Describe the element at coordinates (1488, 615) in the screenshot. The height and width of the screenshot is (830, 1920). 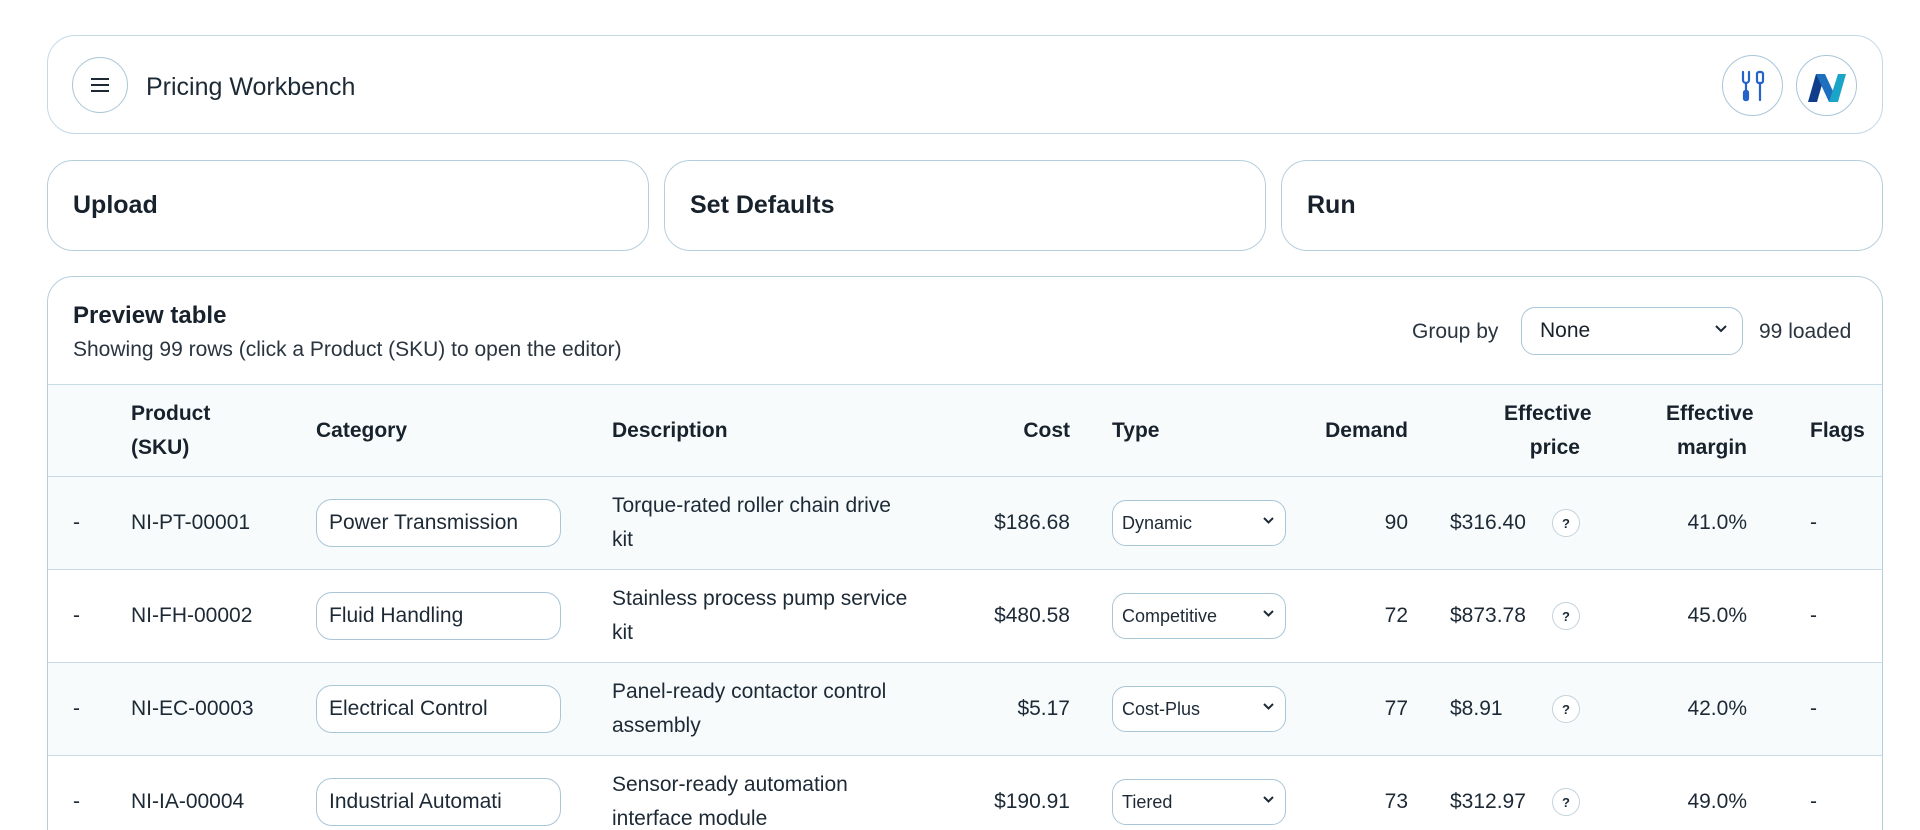
I see `row-effective-price: $873.78` at that location.